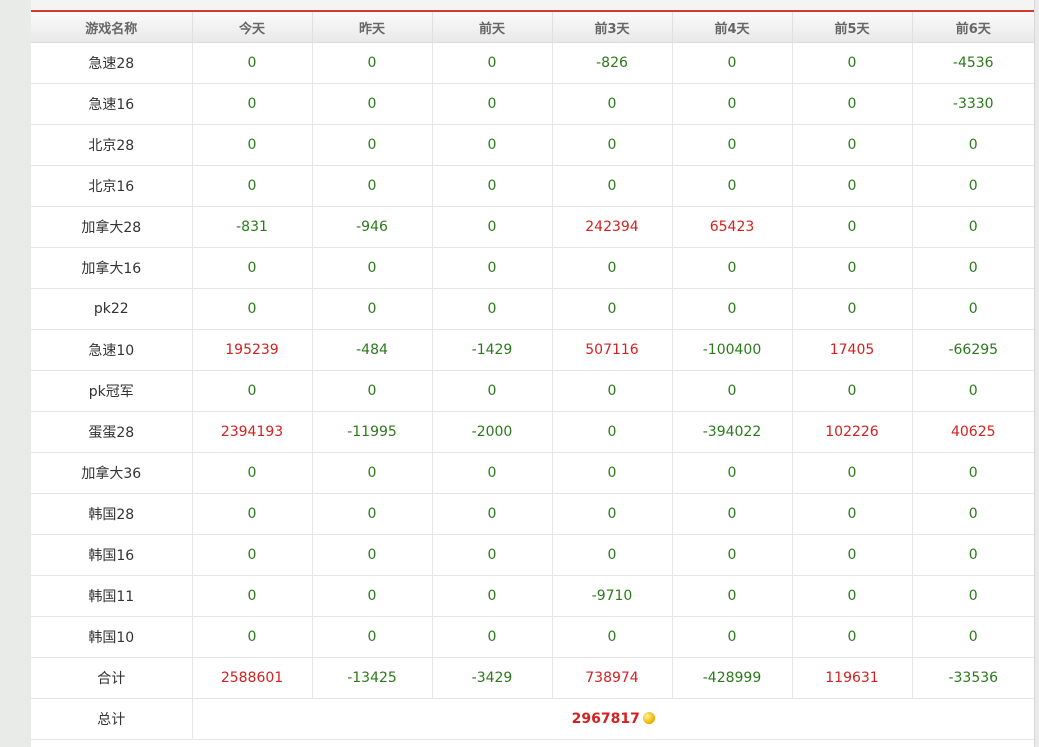 This screenshot has width=1039, height=747. What do you see at coordinates (252, 227) in the screenshot?
I see `value-cell: -831` at bounding box center [252, 227].